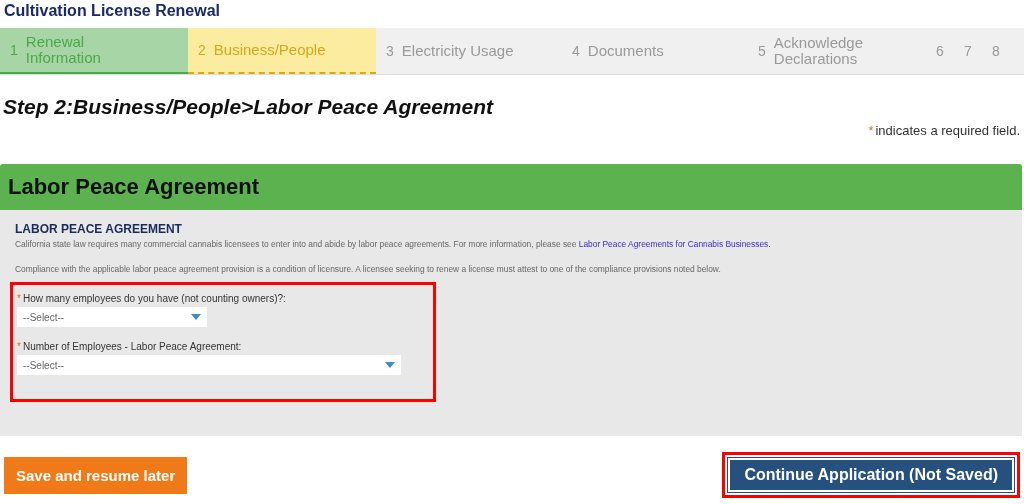 The width and height of the screenshot is (1024, 504). I want to click on step-tab: 7, so click(968, 51).